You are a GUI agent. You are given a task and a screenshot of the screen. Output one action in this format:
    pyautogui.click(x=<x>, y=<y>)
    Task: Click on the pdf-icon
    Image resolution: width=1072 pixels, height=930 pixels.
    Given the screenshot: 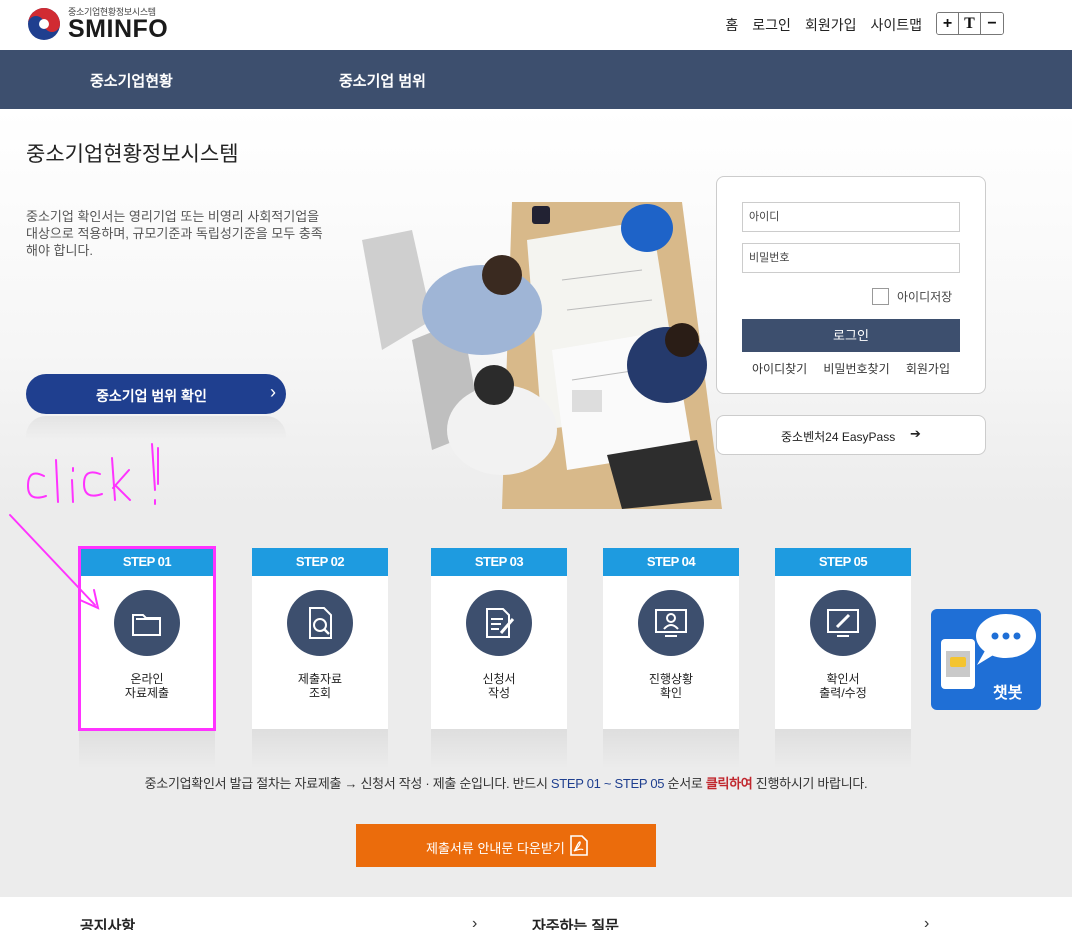 What is the action you would take?
    pyautogui.click(x=579, y=845)
    